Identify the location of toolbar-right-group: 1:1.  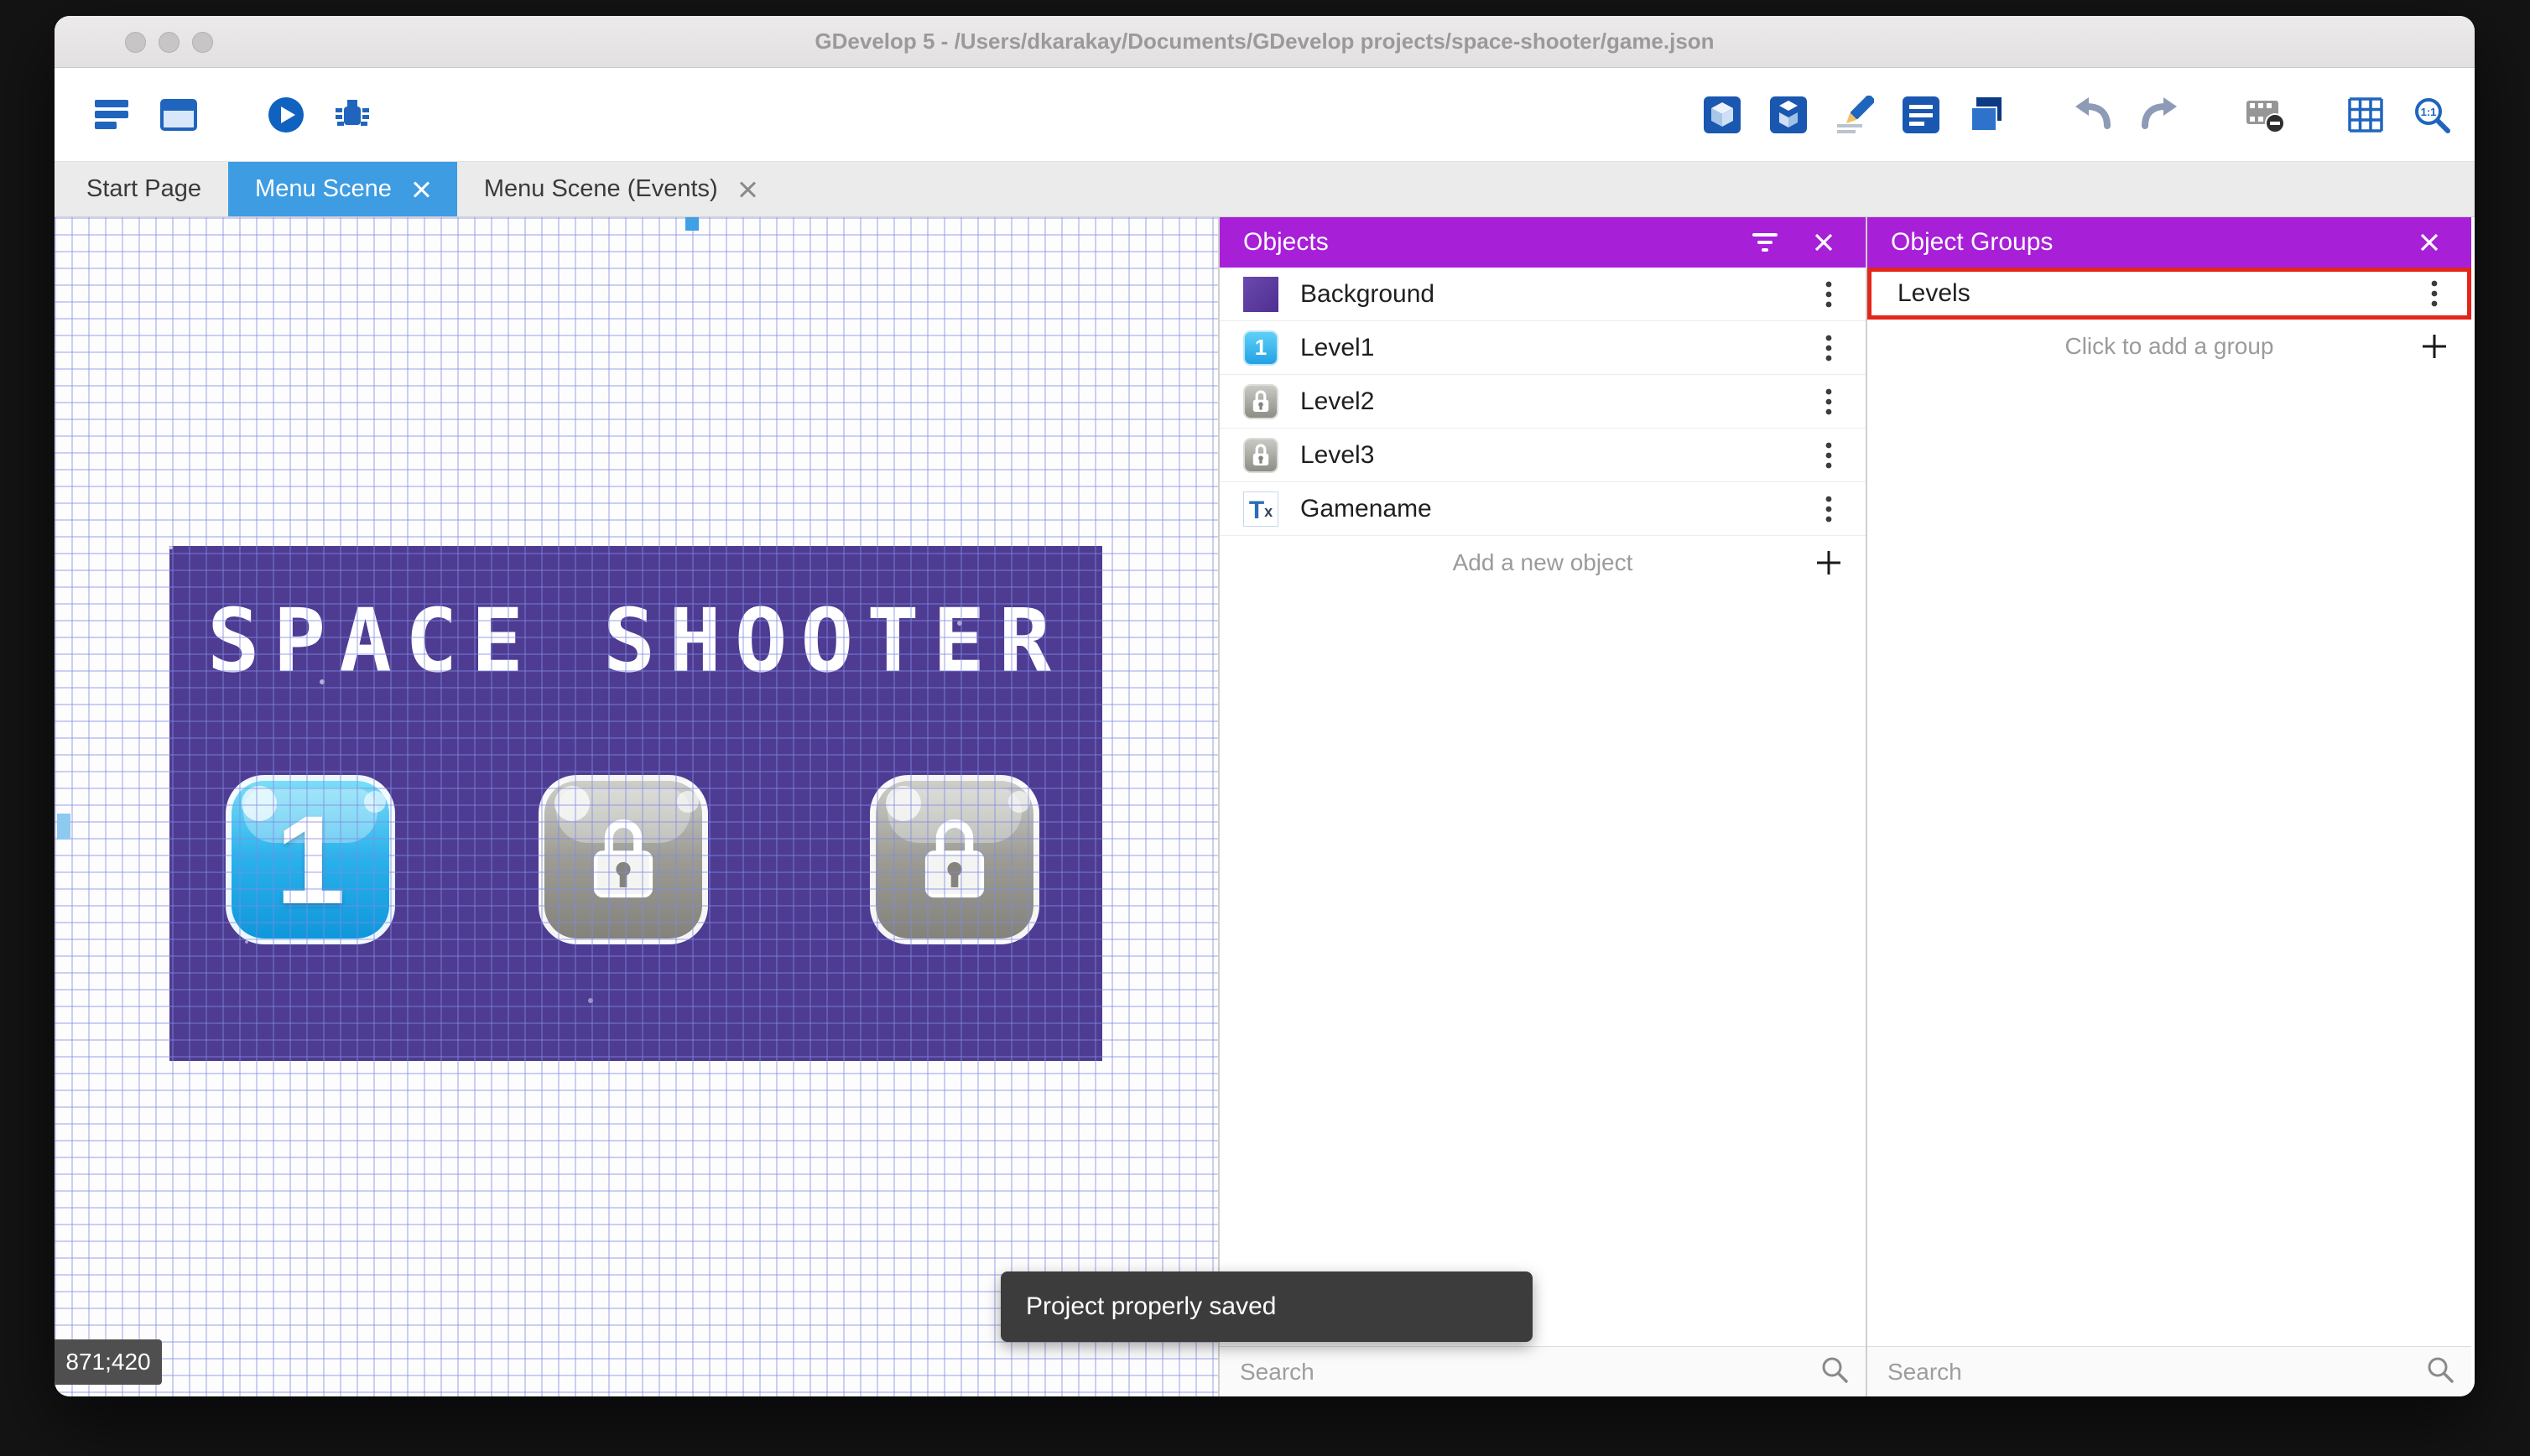
(2077, 115).